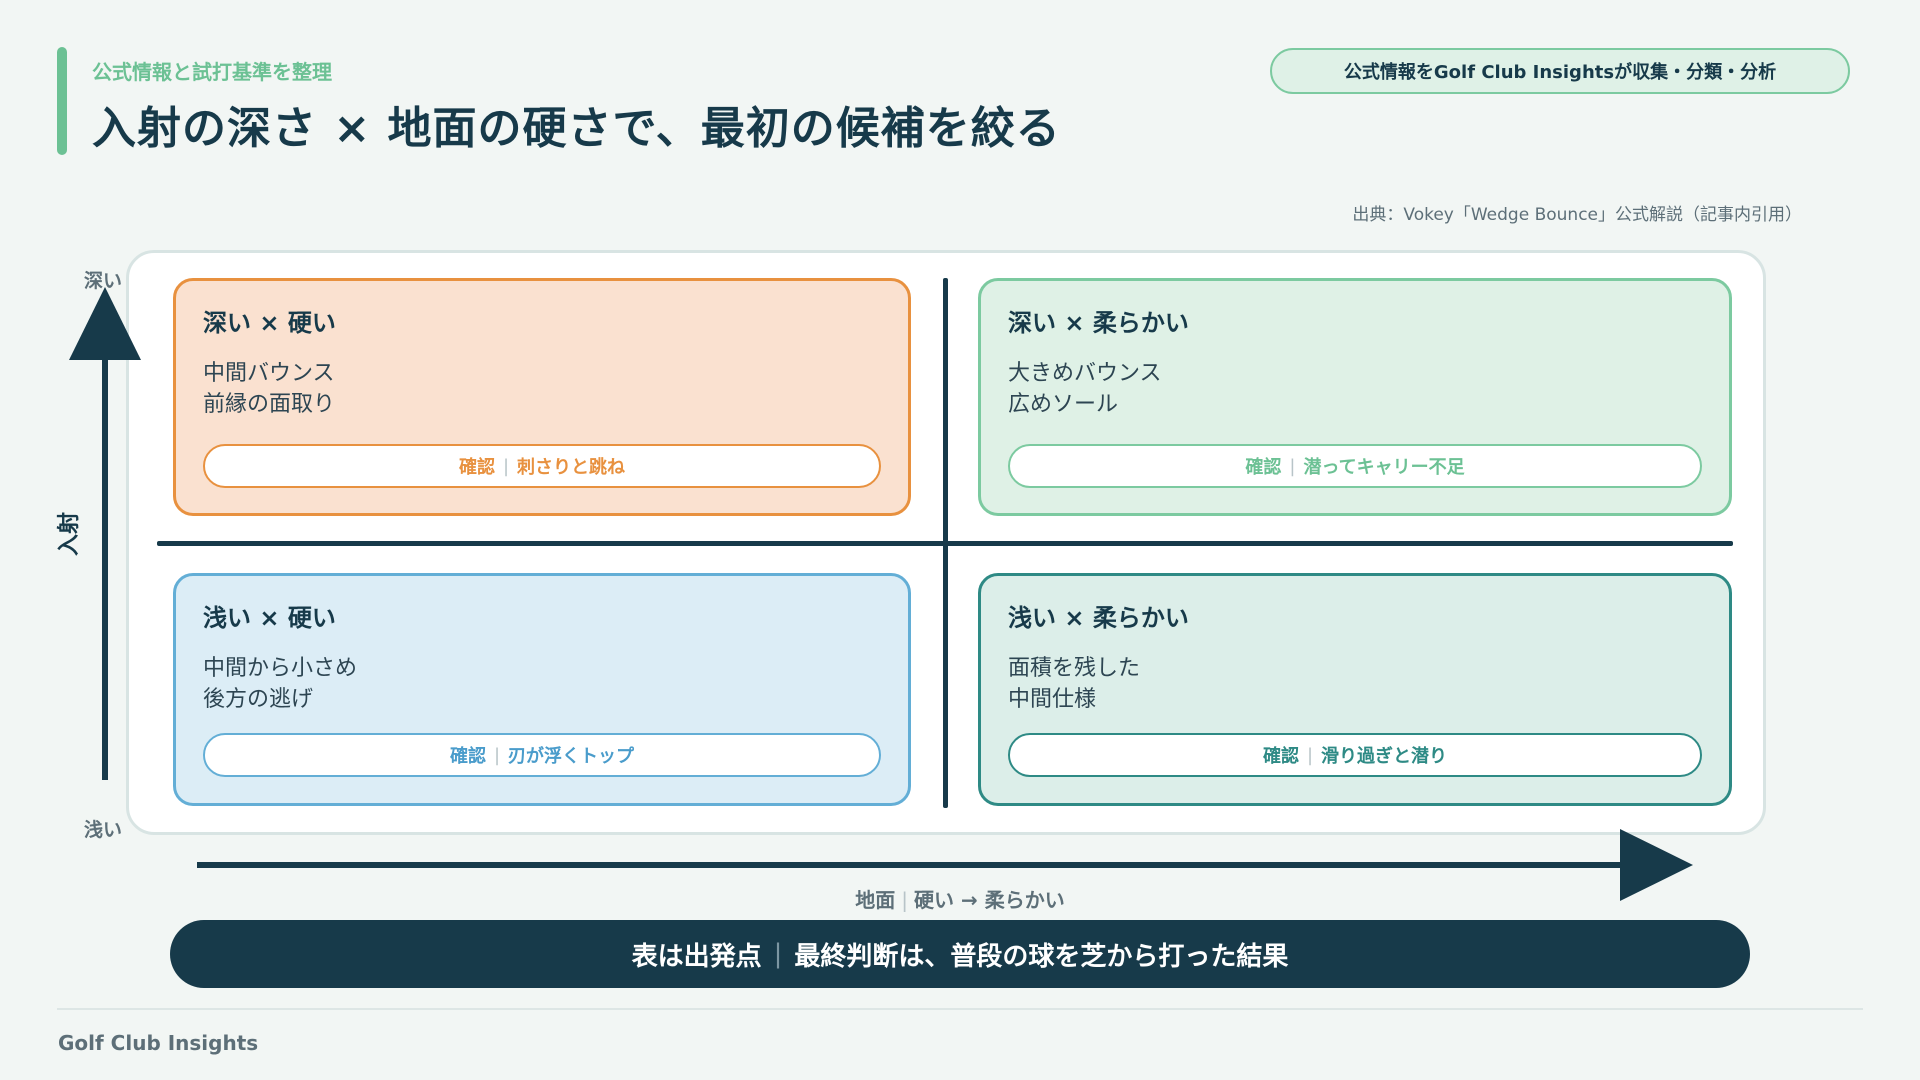  Describe the element at coordinates (103, 281) in the screenshot. I see `y-axis-top-label: 深い` at that location.